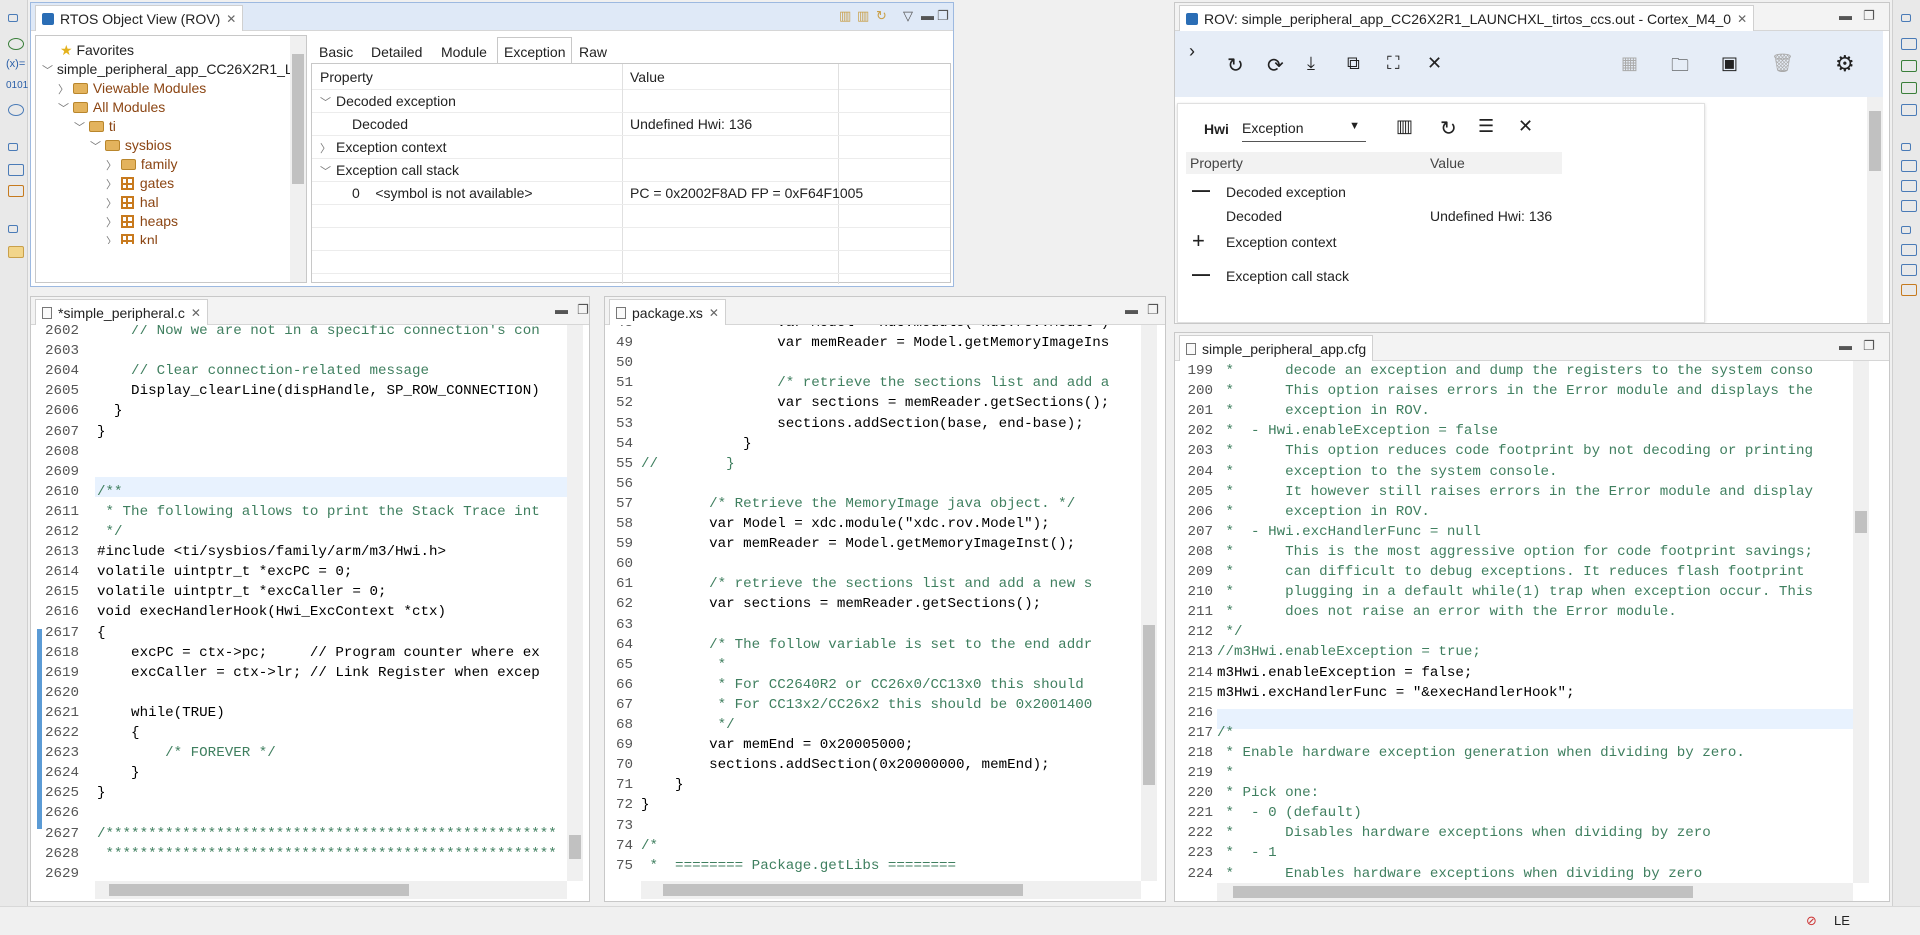  Describe the element at coordinates (1909, 166) in the screenshot. I see `hierarchy-icon` at that location.